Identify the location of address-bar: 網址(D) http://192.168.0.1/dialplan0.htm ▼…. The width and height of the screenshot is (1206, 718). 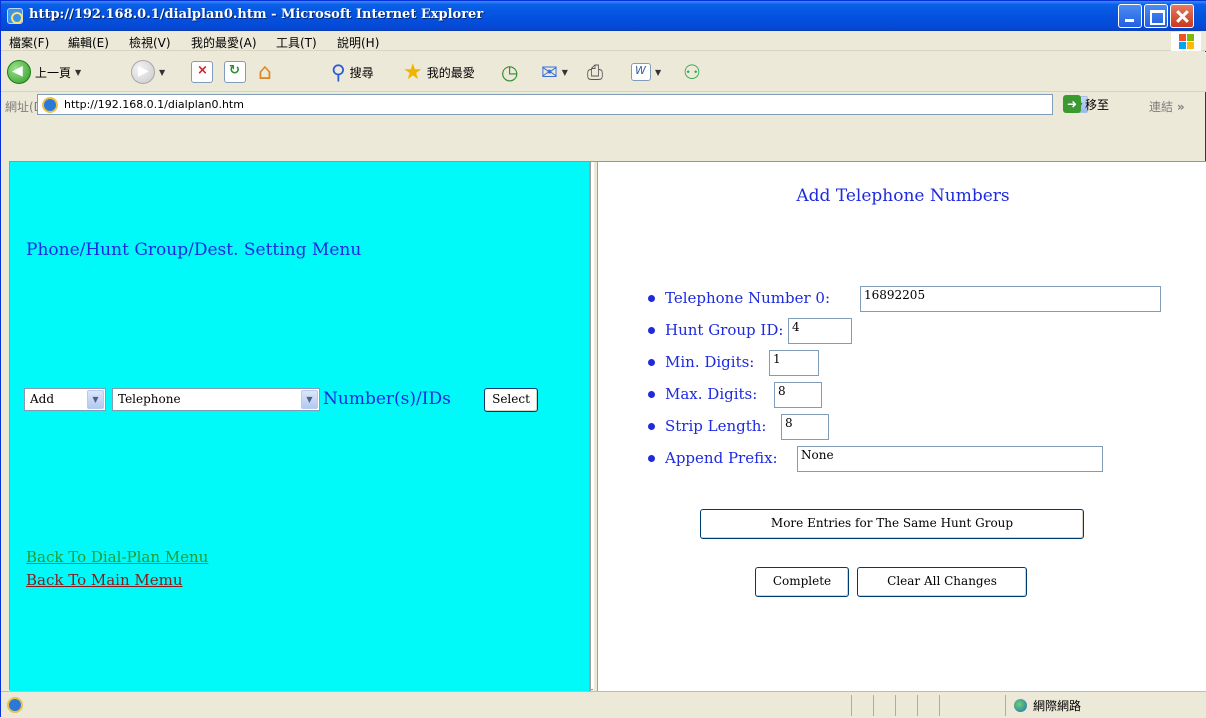
(603, 126).